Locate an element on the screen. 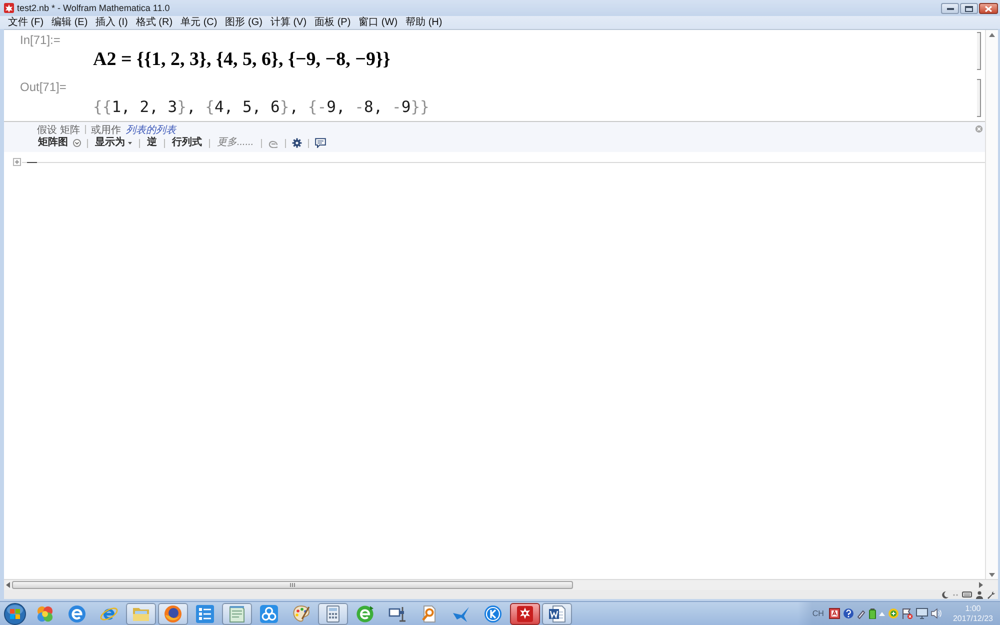 This screenshot has height=625, width=1000. menu-item: 帮助 (H) is located at coordinates (424, 22).